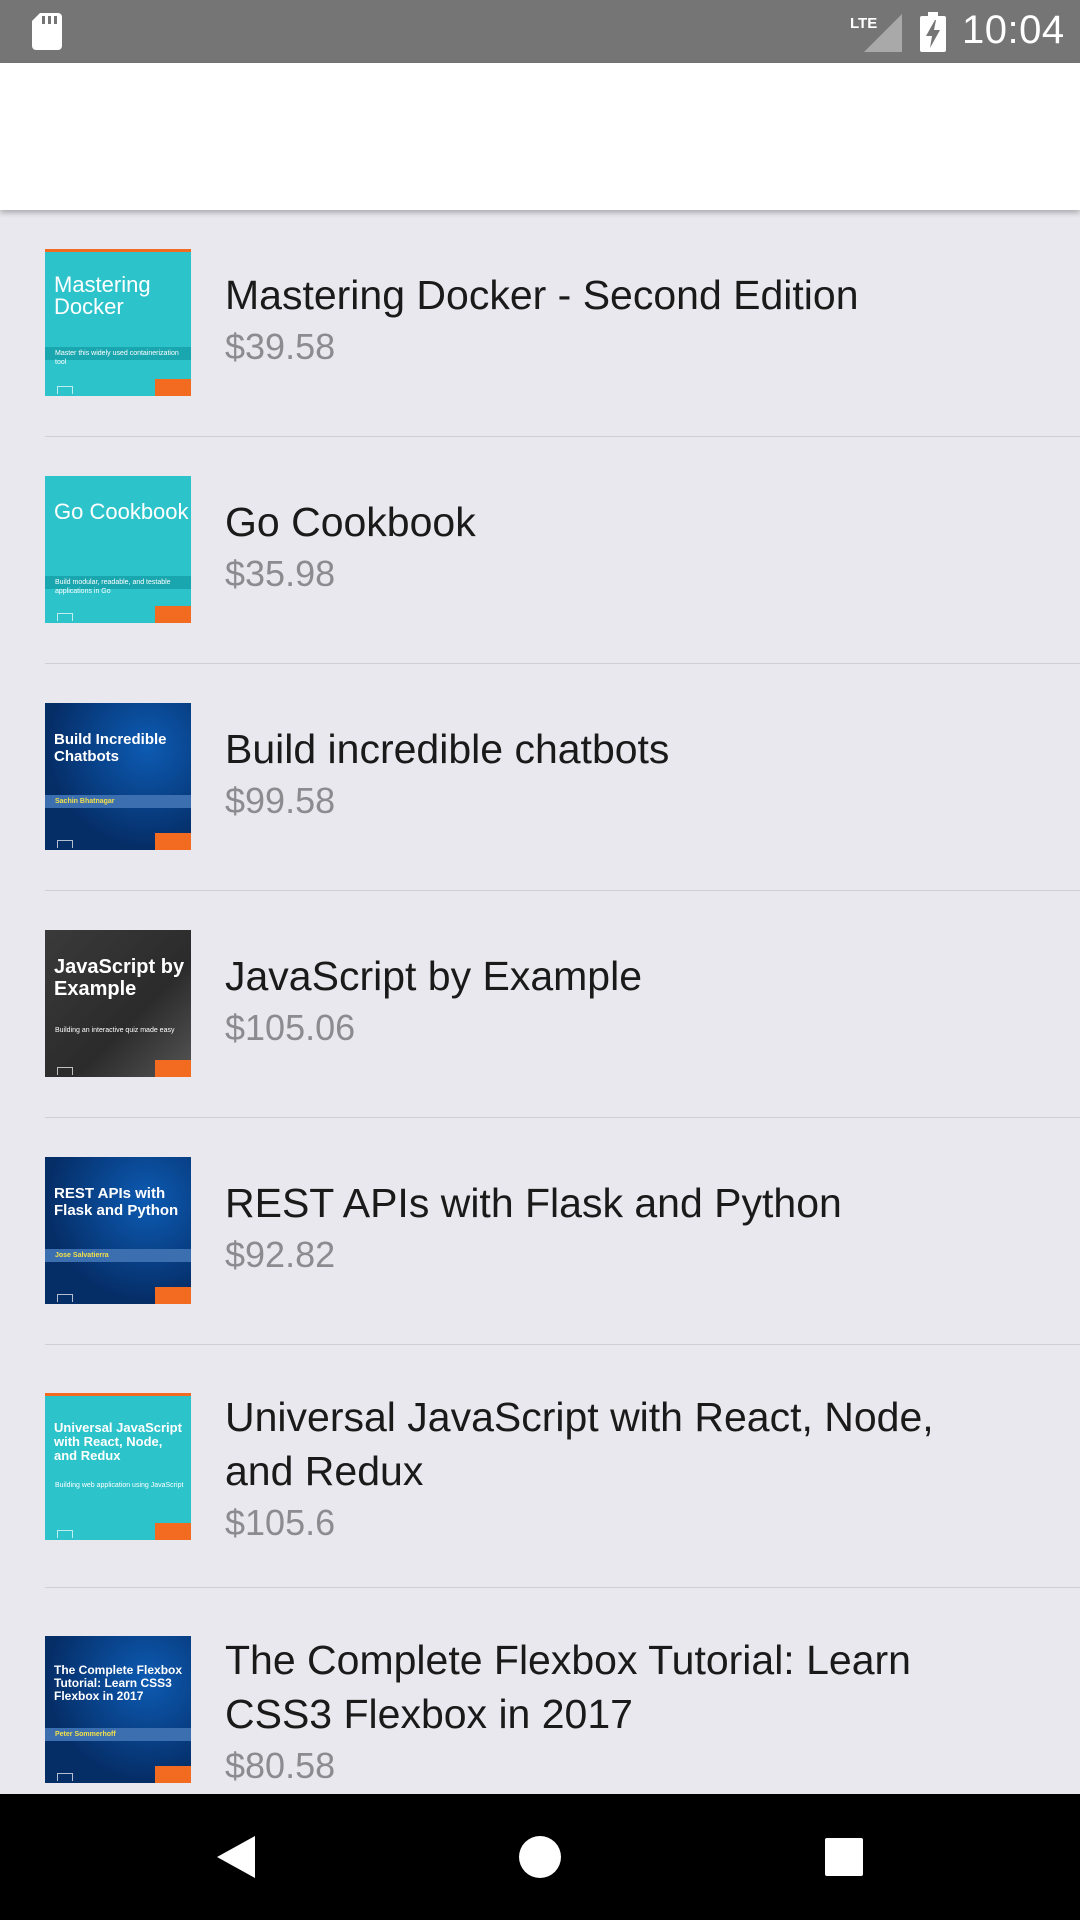 The image size is (1080, 1920). What do you see at coordinates (876, 33) in the screenshot?
I see `lte-signal-icon: LTE` at bounding box center [876, 33].